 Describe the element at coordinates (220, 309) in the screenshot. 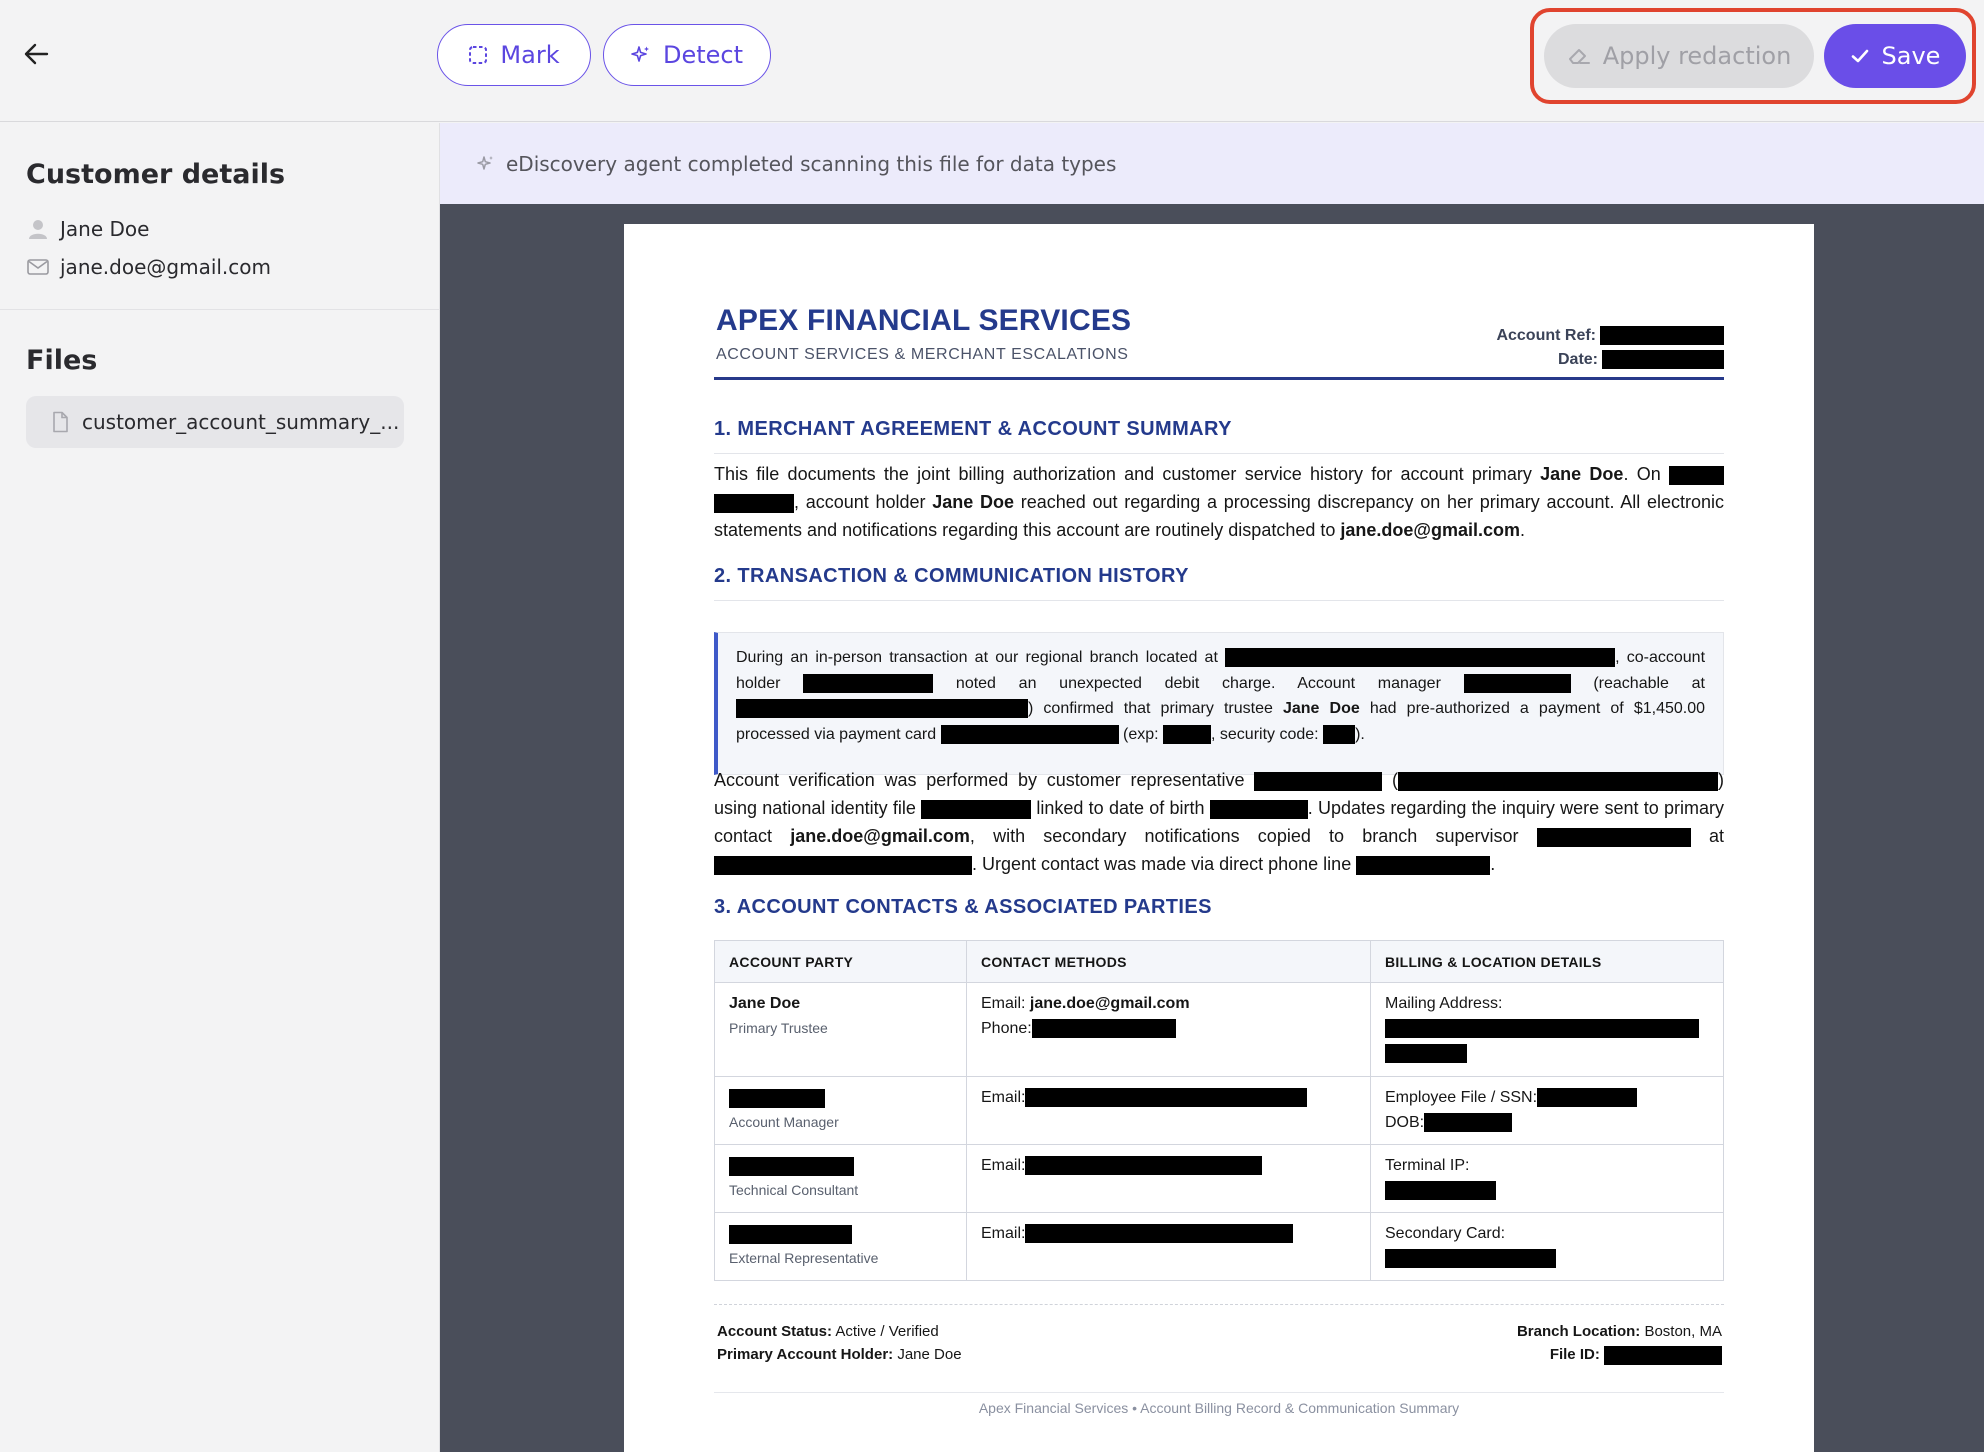

I see `sidebar-divider` at that location.